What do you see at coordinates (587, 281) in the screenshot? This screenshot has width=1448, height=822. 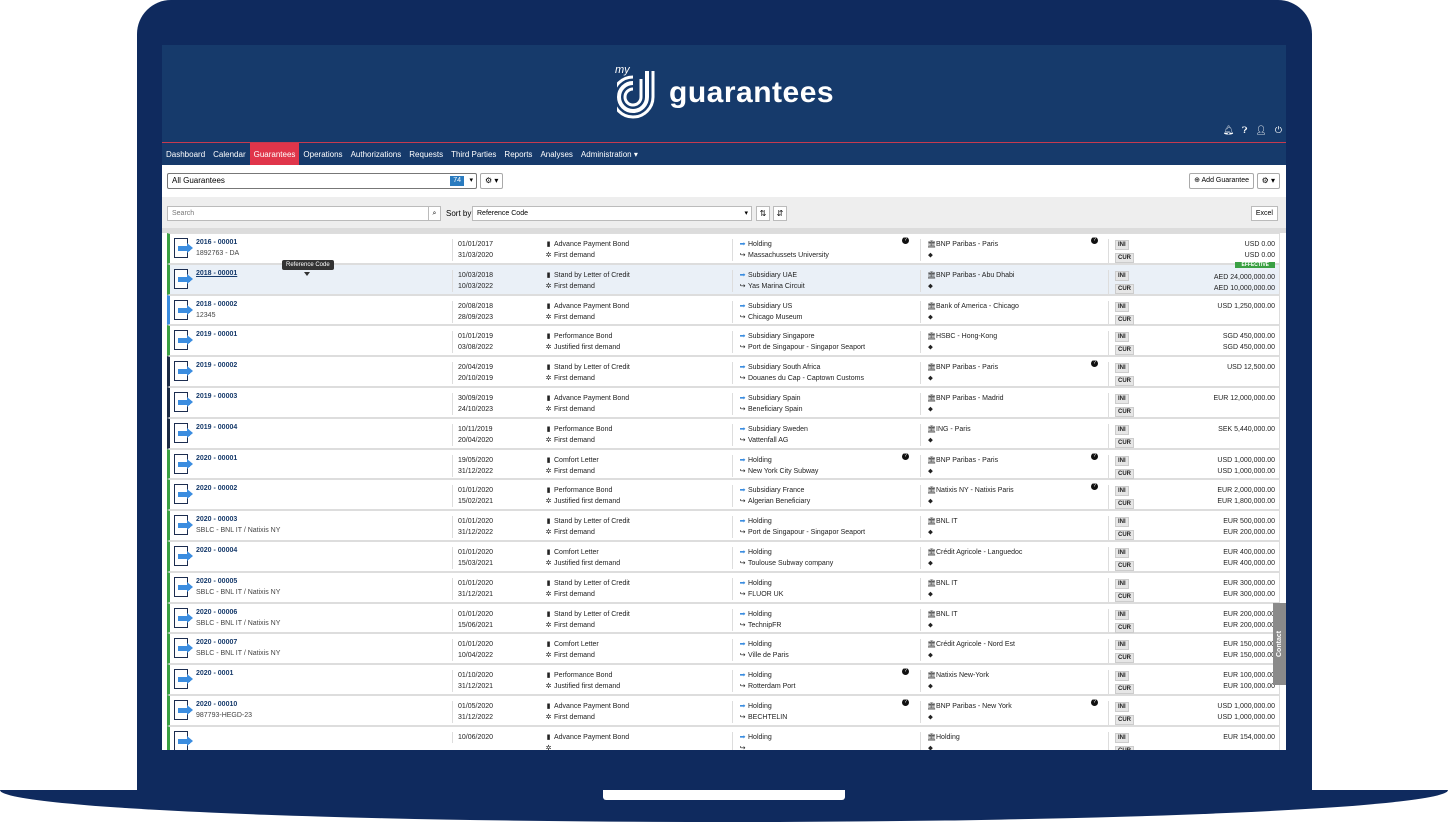 I see `type-cell: ▮ Stand by Letter of Credit ✲ First demand` at bounding box center [587, 281].